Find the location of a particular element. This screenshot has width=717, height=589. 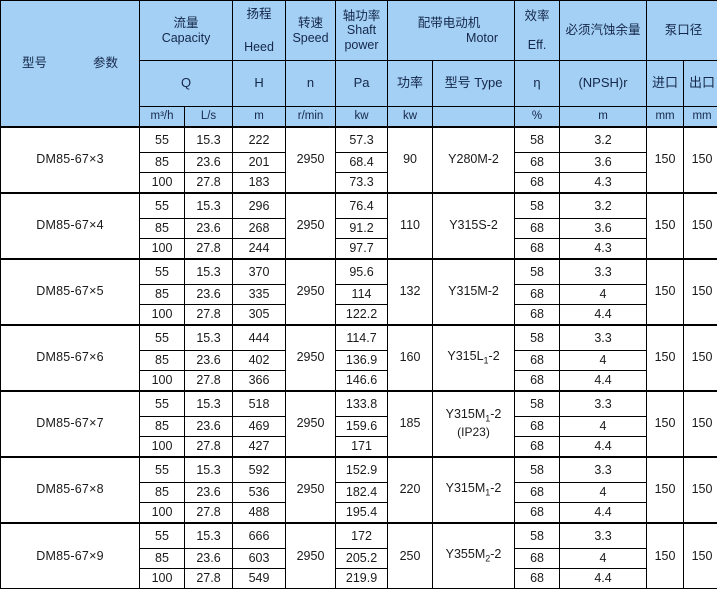

cell-motor-type: Y315M1-2(IP23) is located at coordinates (474, 424).